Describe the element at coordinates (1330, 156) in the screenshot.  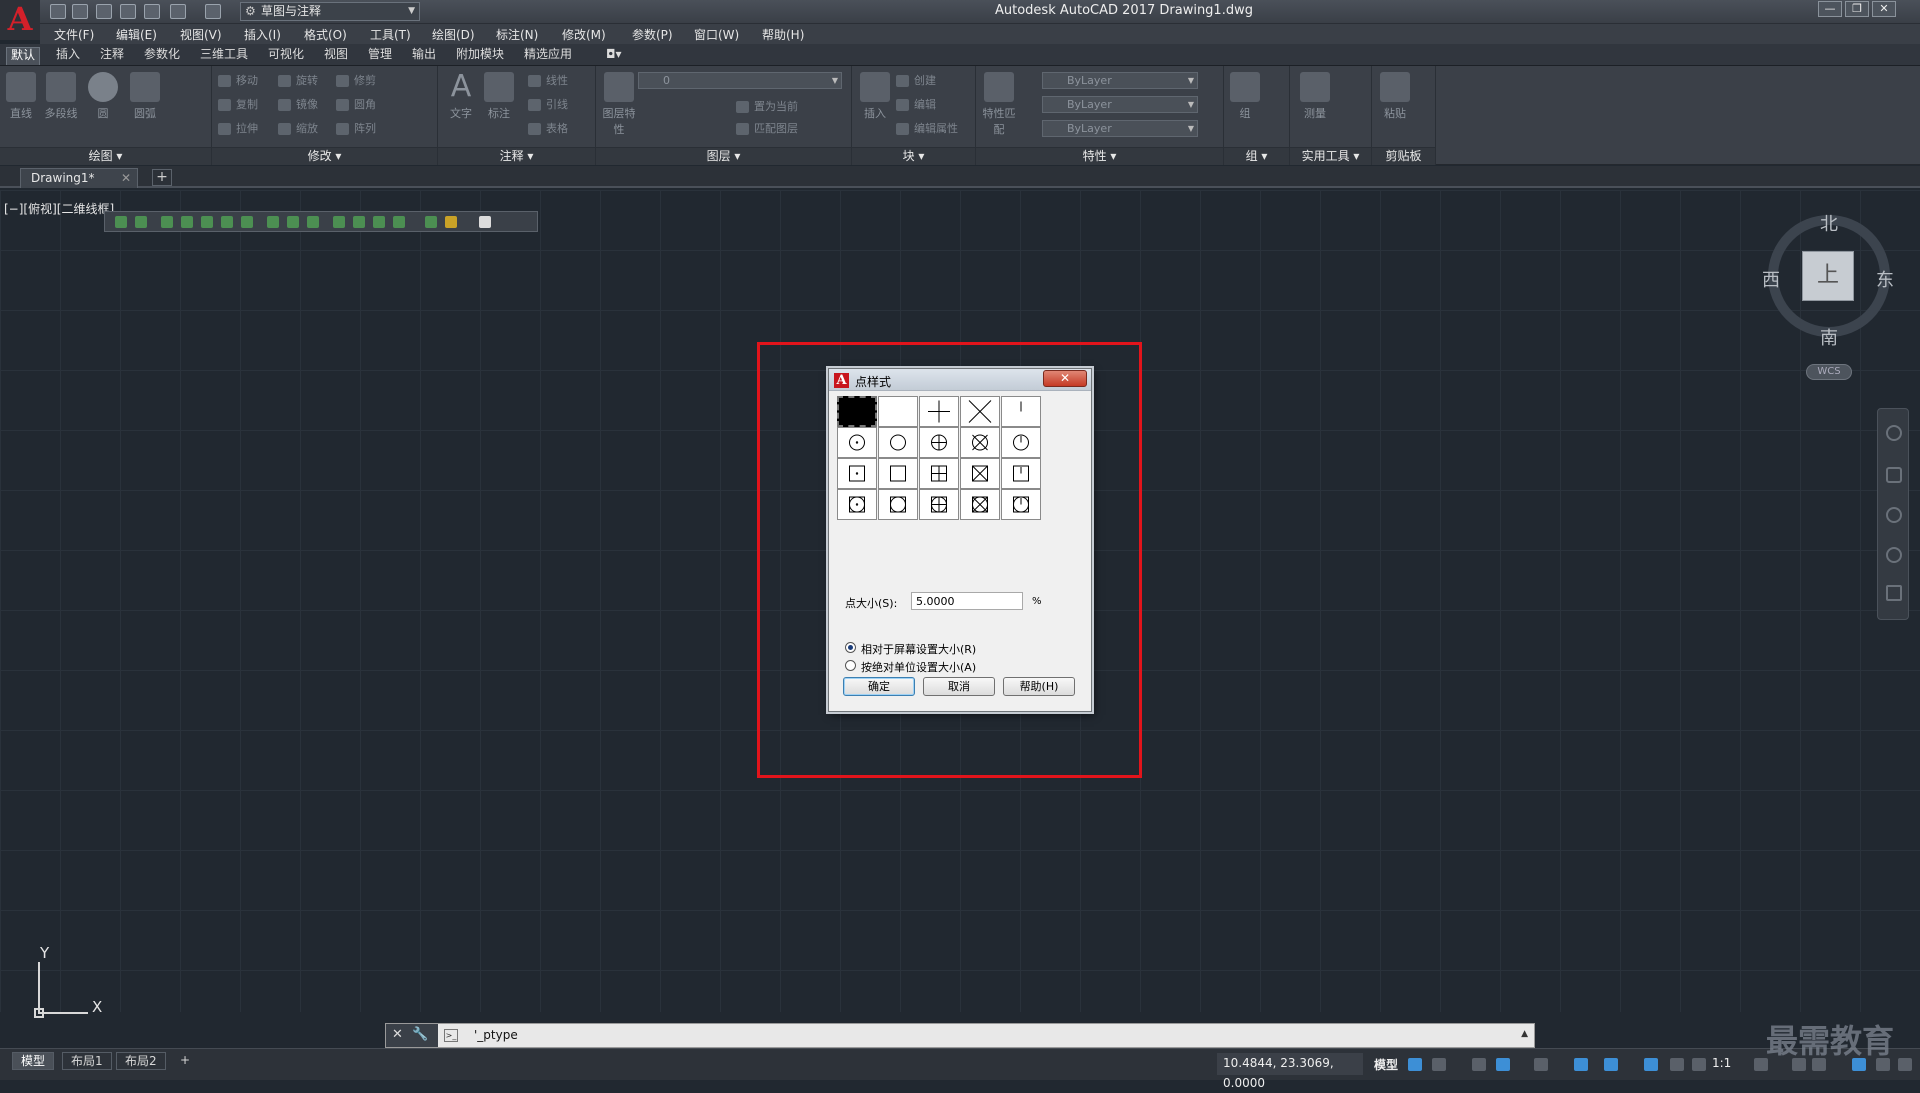
I see `panel-title-utilities: 实用工具 ▾` at that location.